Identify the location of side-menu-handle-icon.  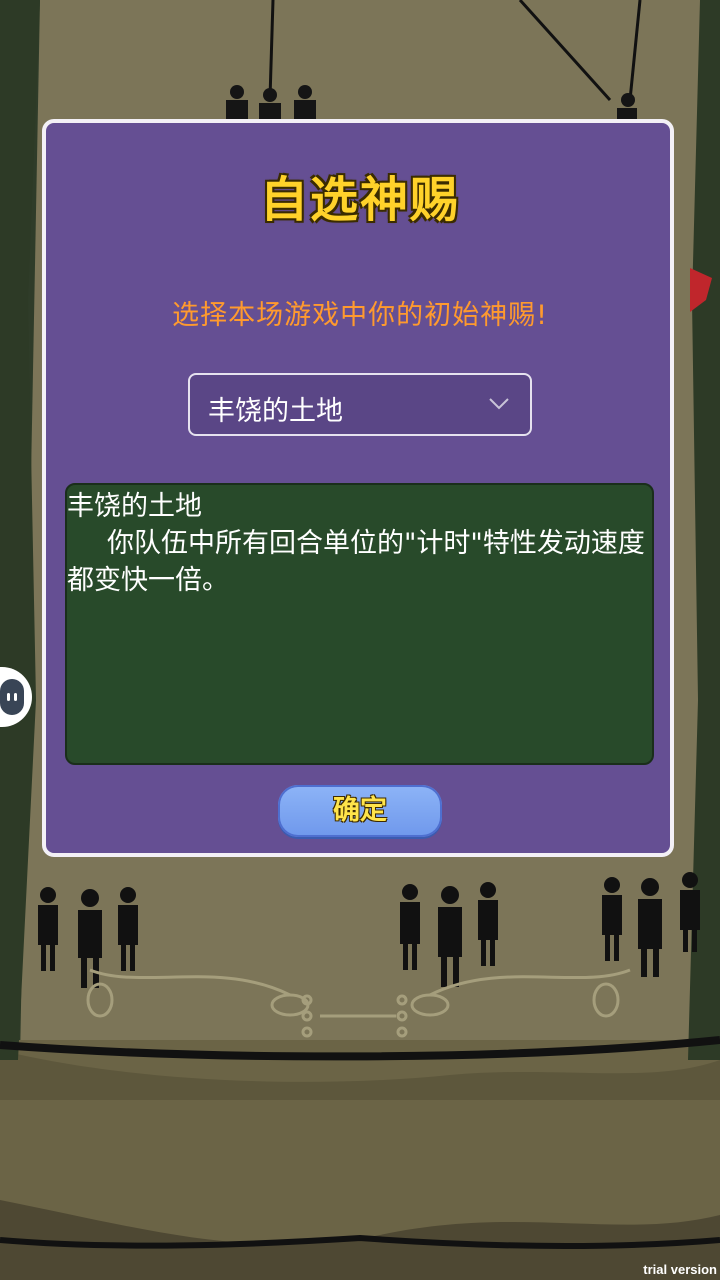
(12, 697).